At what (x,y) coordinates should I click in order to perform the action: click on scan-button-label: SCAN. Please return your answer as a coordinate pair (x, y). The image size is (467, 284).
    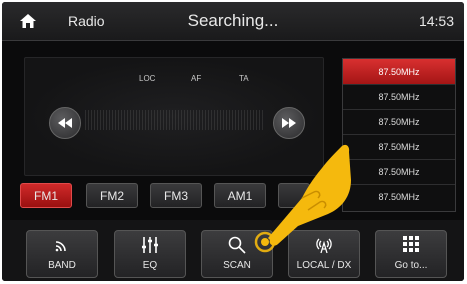
    Looking at the image, I should click on (237, 265).